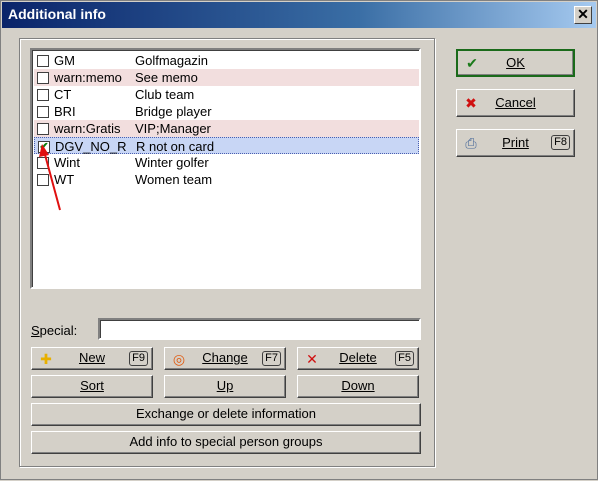 This screenshot has width=598, height=481. Describe the element at coordinates (67, 162) in the screenshot. I see `row-code: Wint` at that location.